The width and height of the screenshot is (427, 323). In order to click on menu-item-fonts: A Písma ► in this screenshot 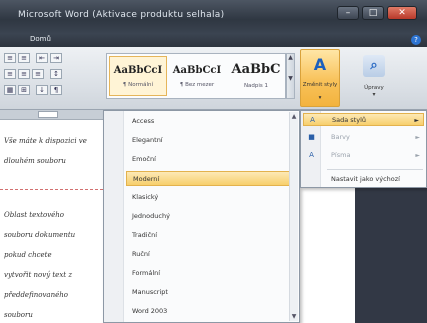, I will do `click(363, 155)`.